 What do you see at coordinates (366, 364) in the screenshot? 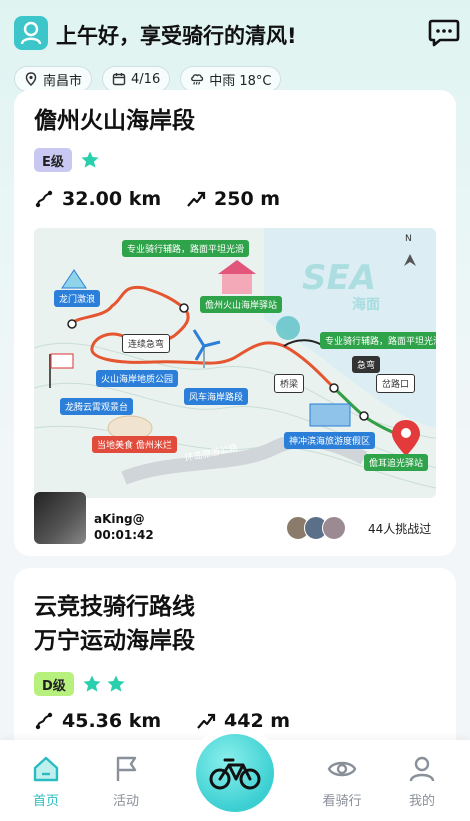
I see `map-label: 急弯` at bounding box center [366, 364].